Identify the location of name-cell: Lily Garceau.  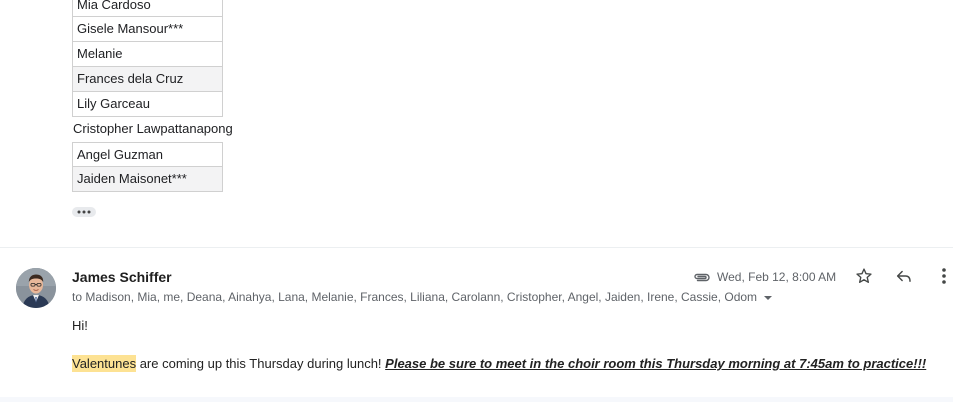
(147, 104).